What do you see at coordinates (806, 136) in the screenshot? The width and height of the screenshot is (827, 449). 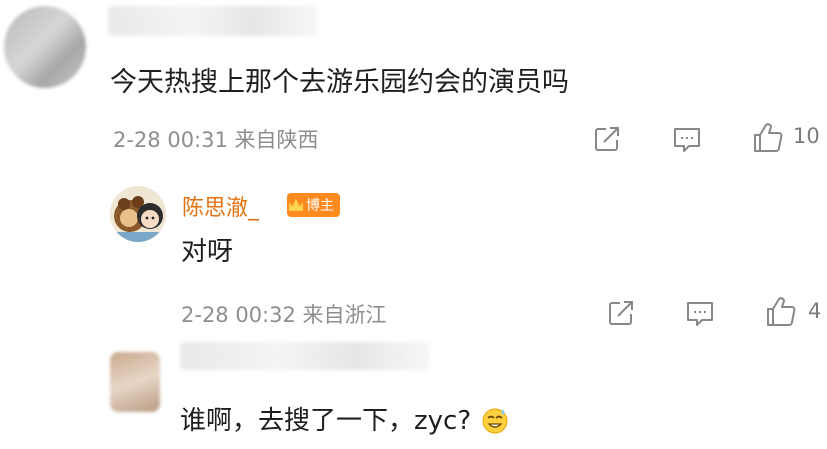 I see `like-count: 10` at bounding box center [806, 136].